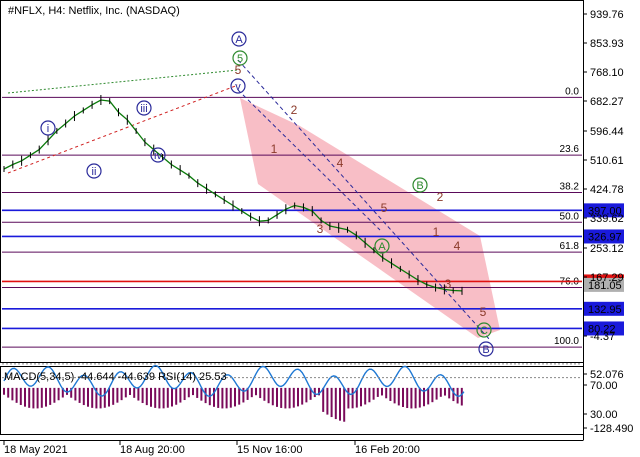 The width and height of the screenshot is (640, 457). I want to click on y-tick-label: 682.27, so click(607, 102).